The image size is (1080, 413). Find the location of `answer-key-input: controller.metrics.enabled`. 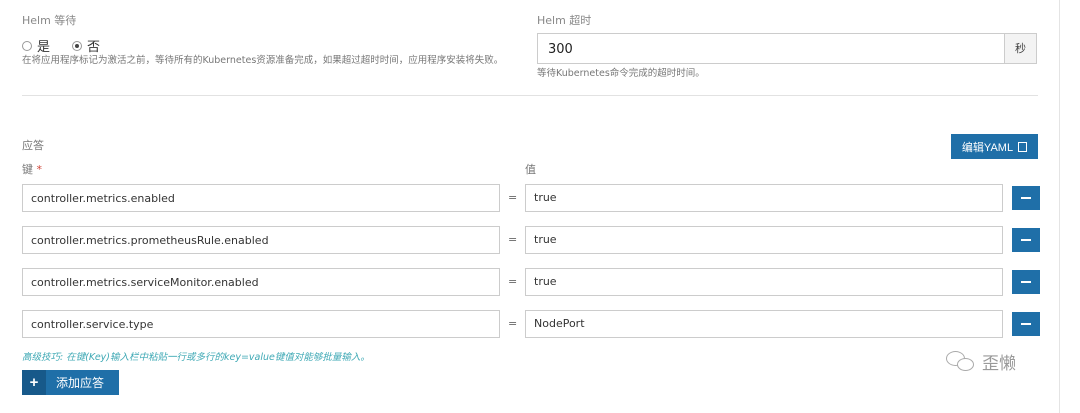

answer-key-input: controller.metrics.enabled is located at coordinates (261, 198).